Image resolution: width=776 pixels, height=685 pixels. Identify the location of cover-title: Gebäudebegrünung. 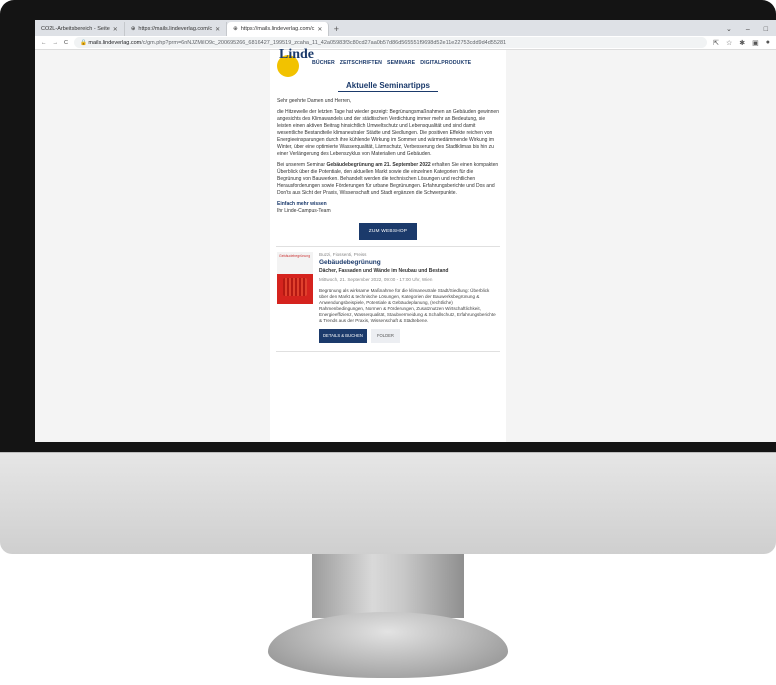
(295, 263).